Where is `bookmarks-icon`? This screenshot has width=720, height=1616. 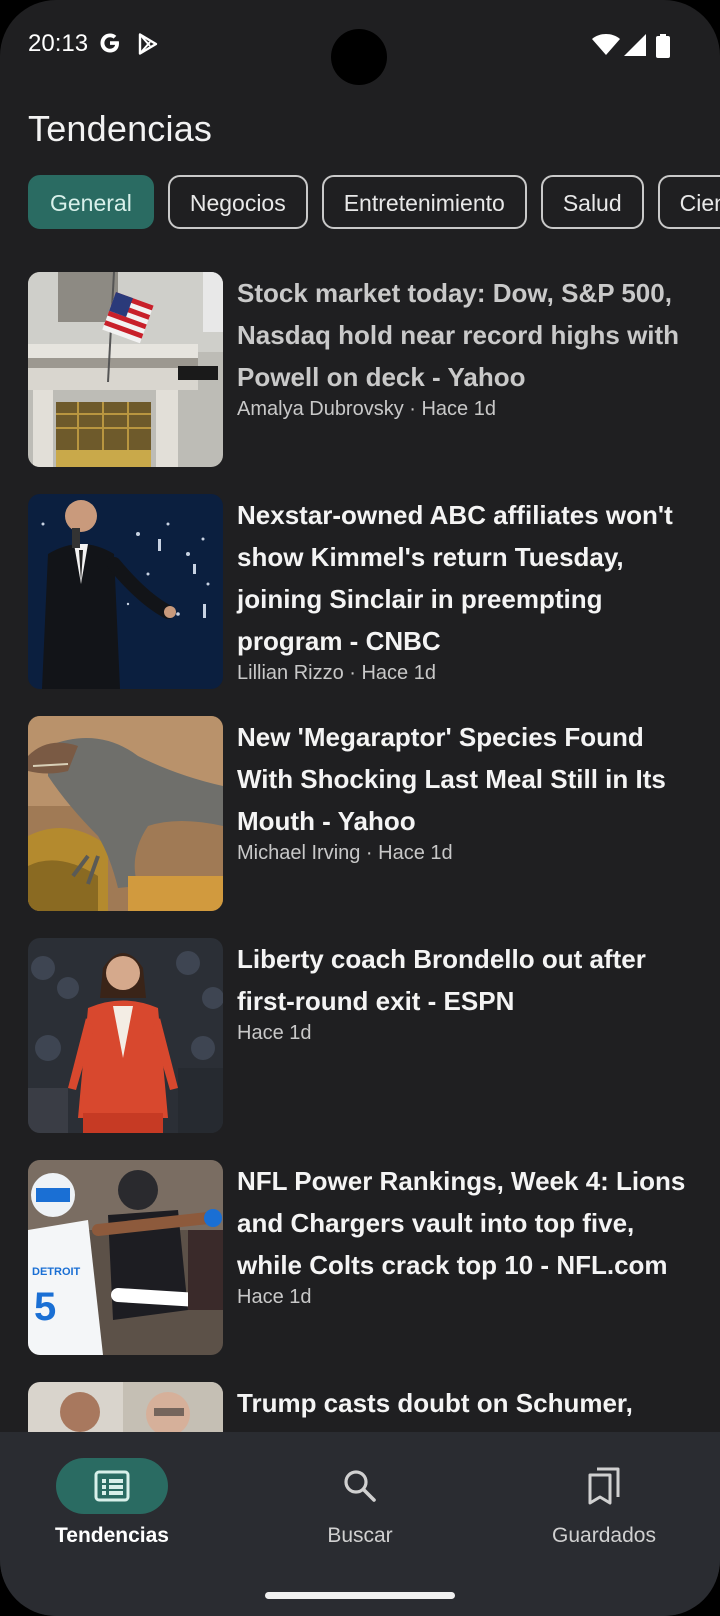 bookmarks-icon is located at coordinates (604, 1486).